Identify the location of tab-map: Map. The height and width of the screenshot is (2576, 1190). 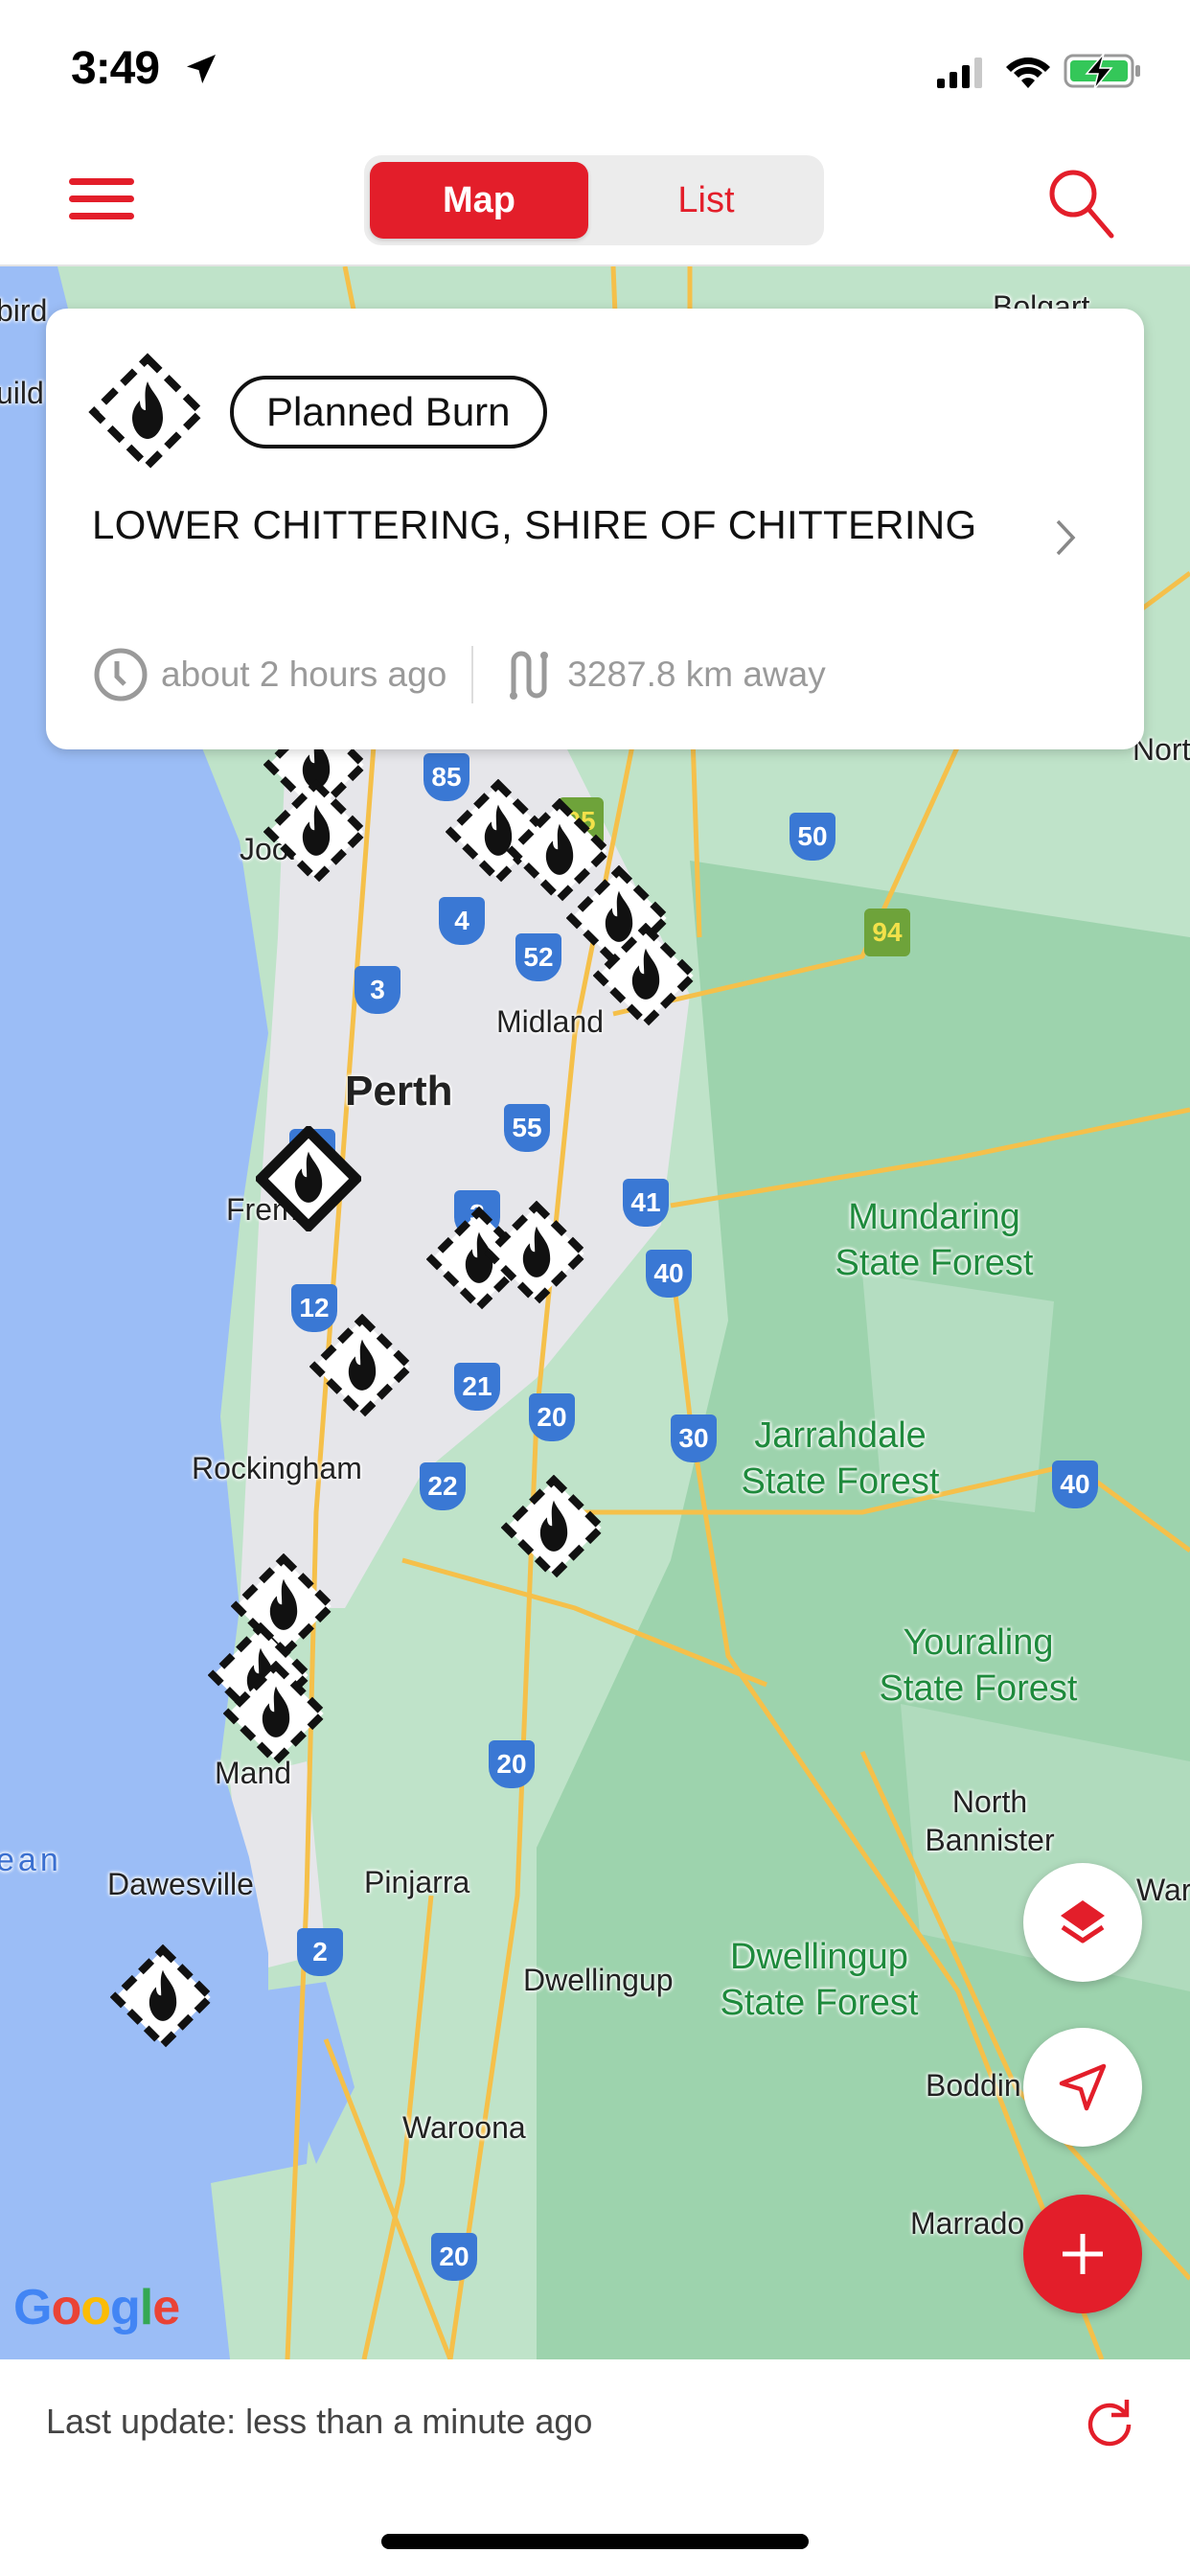
(479, 200).